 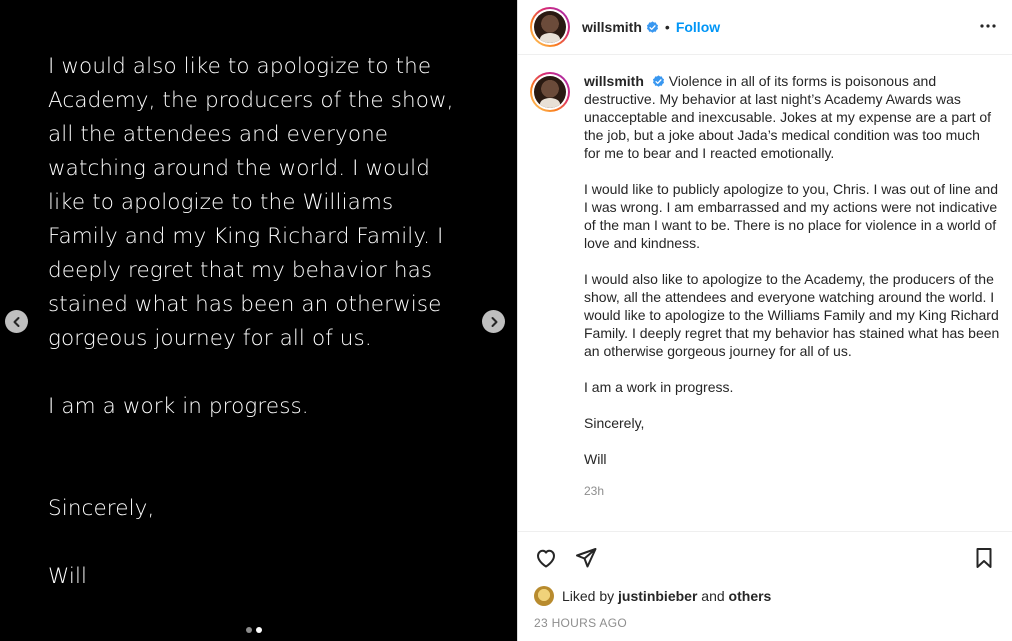 I want to click on avatar-image, so click(x=550, y=27).